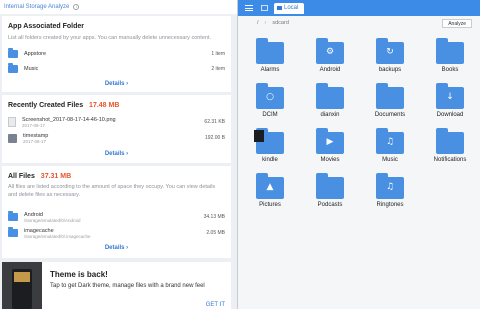 This screenshot has height=309, width=480. I want to click on folder-label: Alarms, so click(270, 70).